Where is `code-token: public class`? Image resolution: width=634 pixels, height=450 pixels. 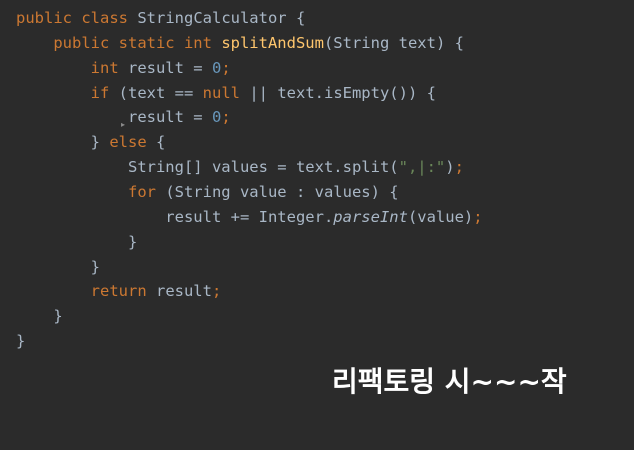 code-token: public class is located at coordinates (77, 18).